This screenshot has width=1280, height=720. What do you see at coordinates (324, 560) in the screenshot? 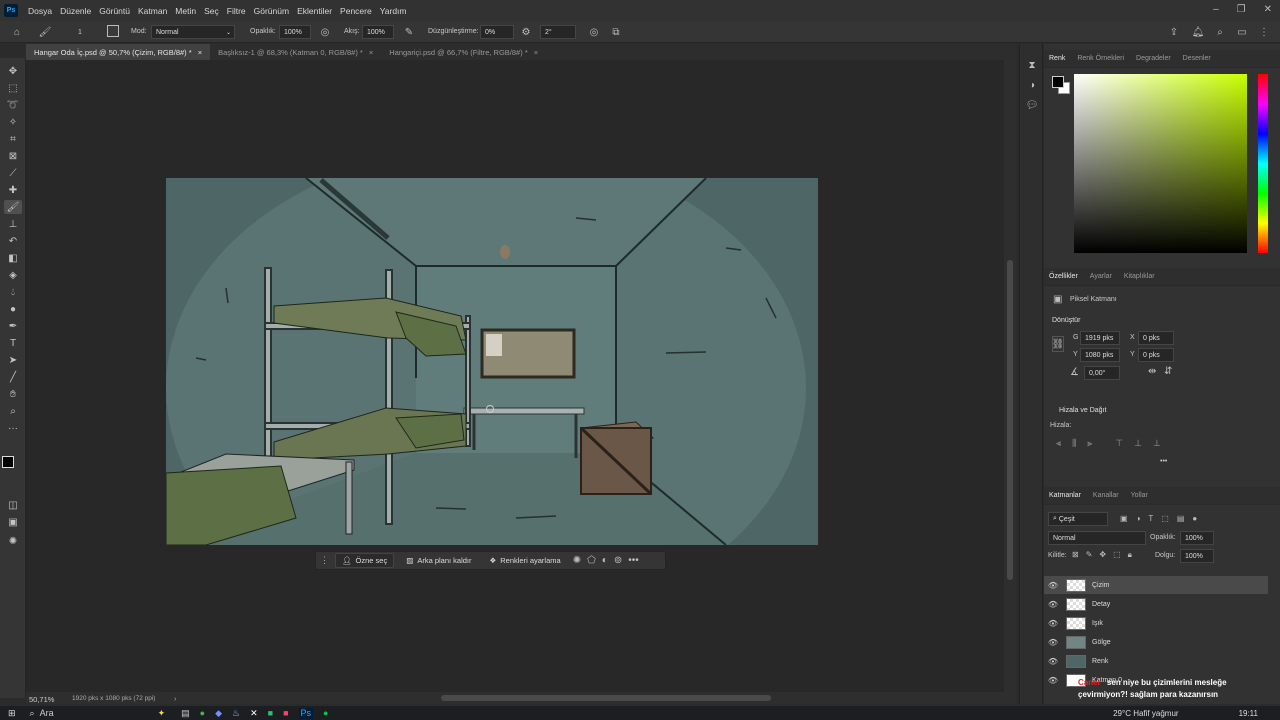
I see `drag-handle-icon: ⋮` at bounding box center [324, 560].